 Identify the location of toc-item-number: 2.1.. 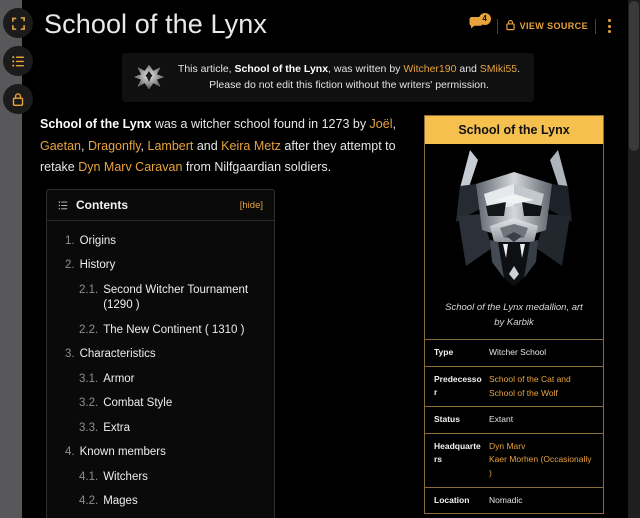
(89, 289).